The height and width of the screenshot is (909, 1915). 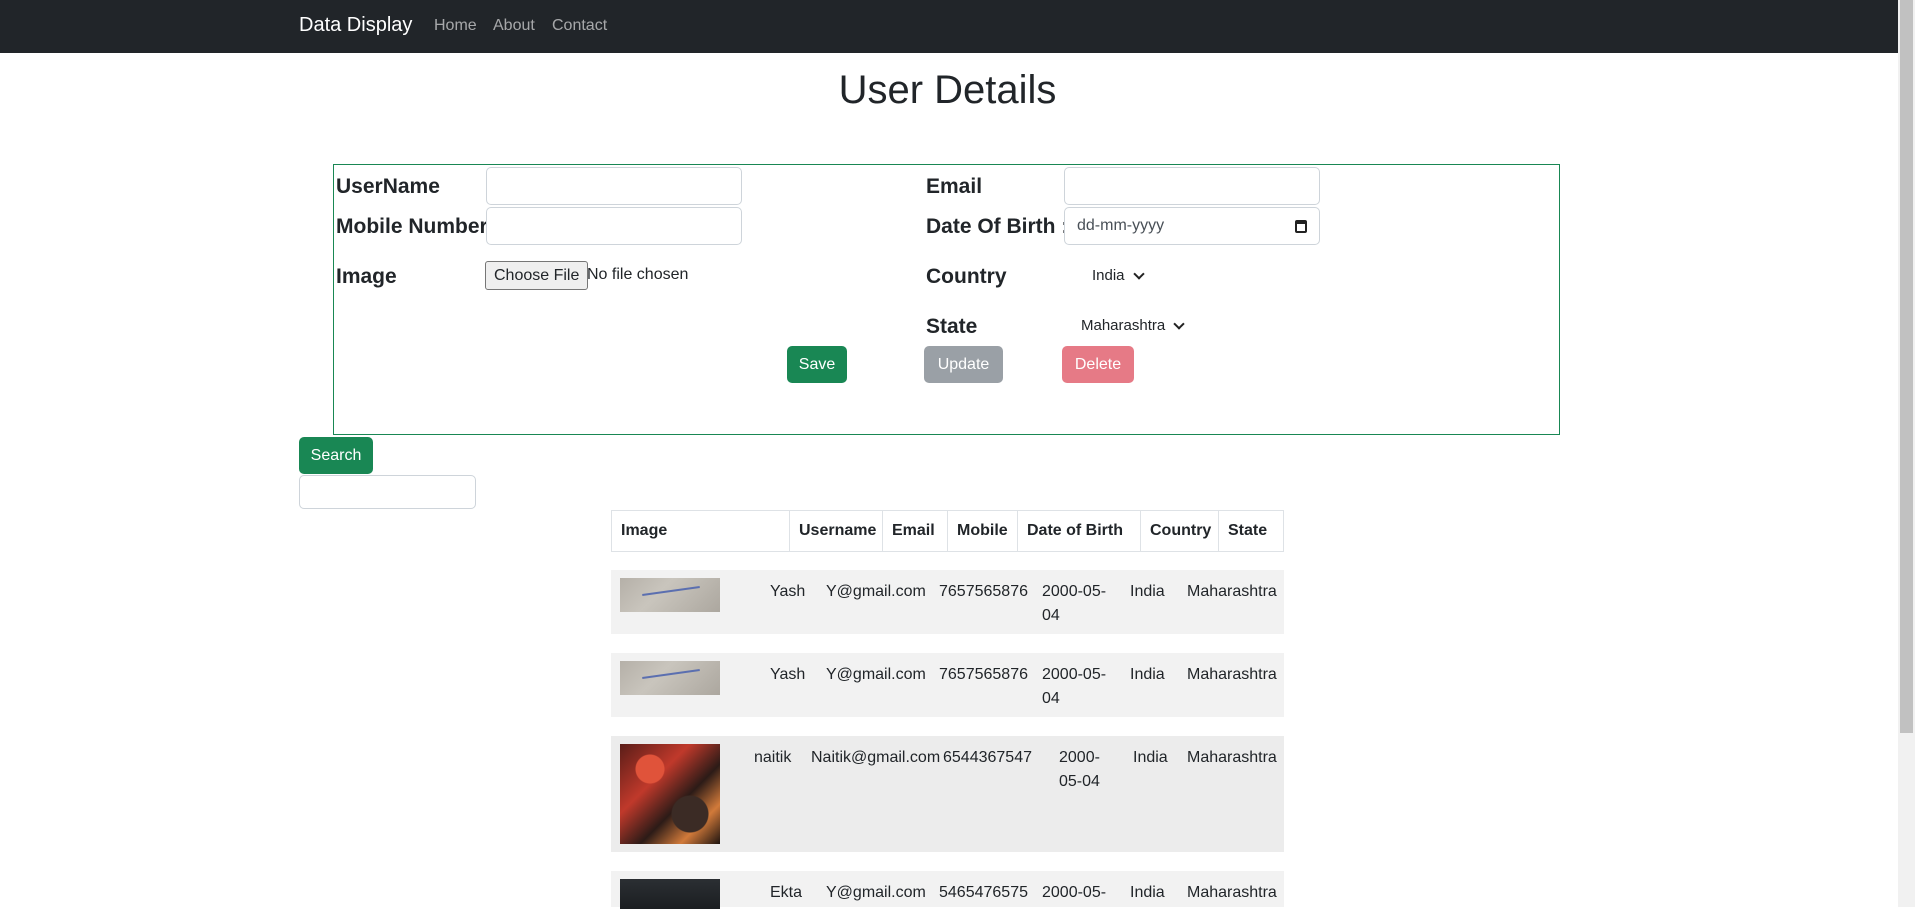 What do you see at coordinates (957, 26) in the screenshot?
I see `navbar: Data Display Home About Contact` at bounding box center [957, 26].